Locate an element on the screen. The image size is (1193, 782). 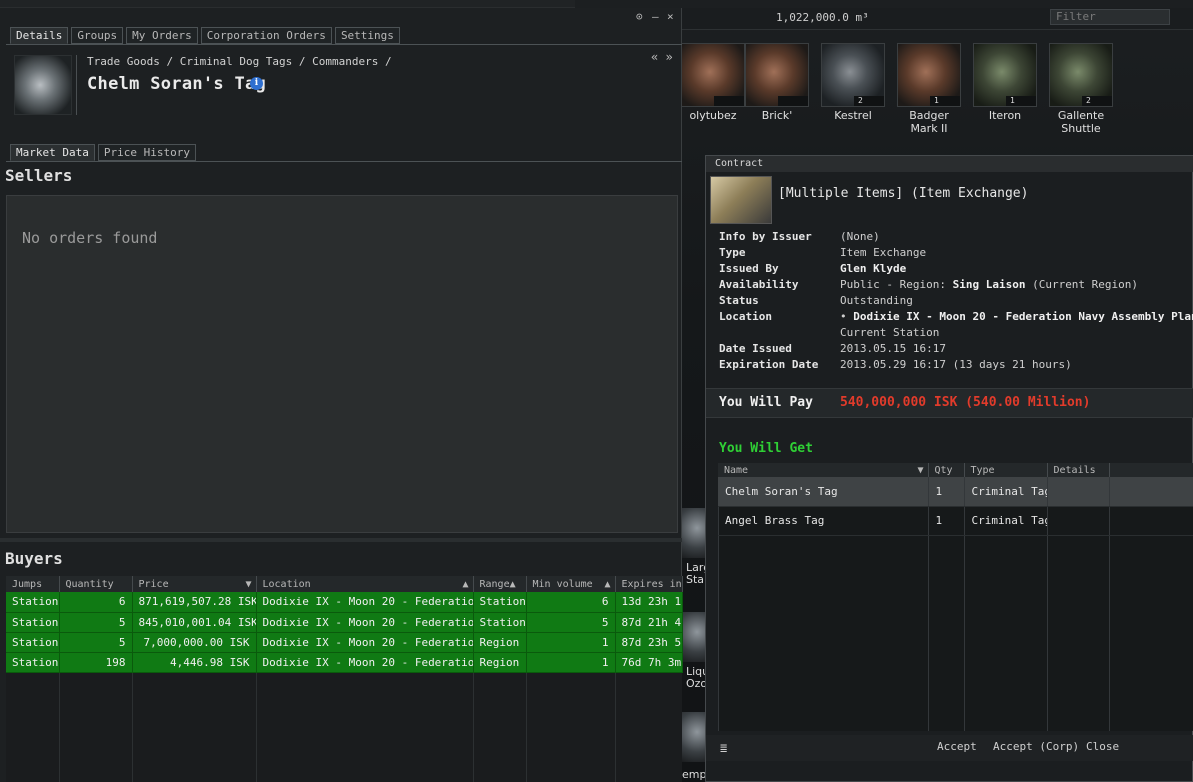
close-button: Close is located at coordinates (1102, 746).